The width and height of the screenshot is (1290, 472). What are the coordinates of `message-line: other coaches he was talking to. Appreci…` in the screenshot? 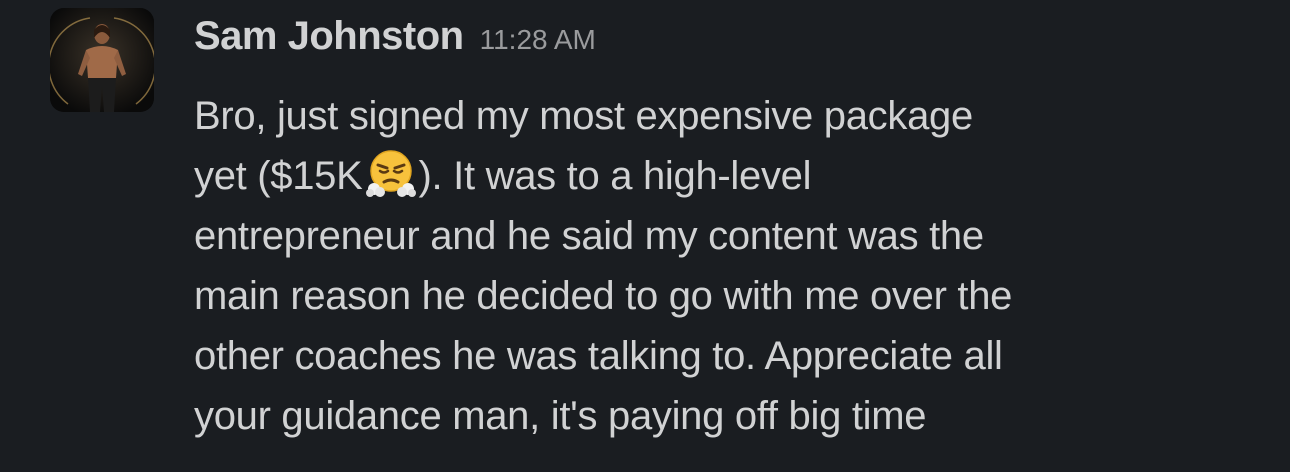 It's located at (598, 356).